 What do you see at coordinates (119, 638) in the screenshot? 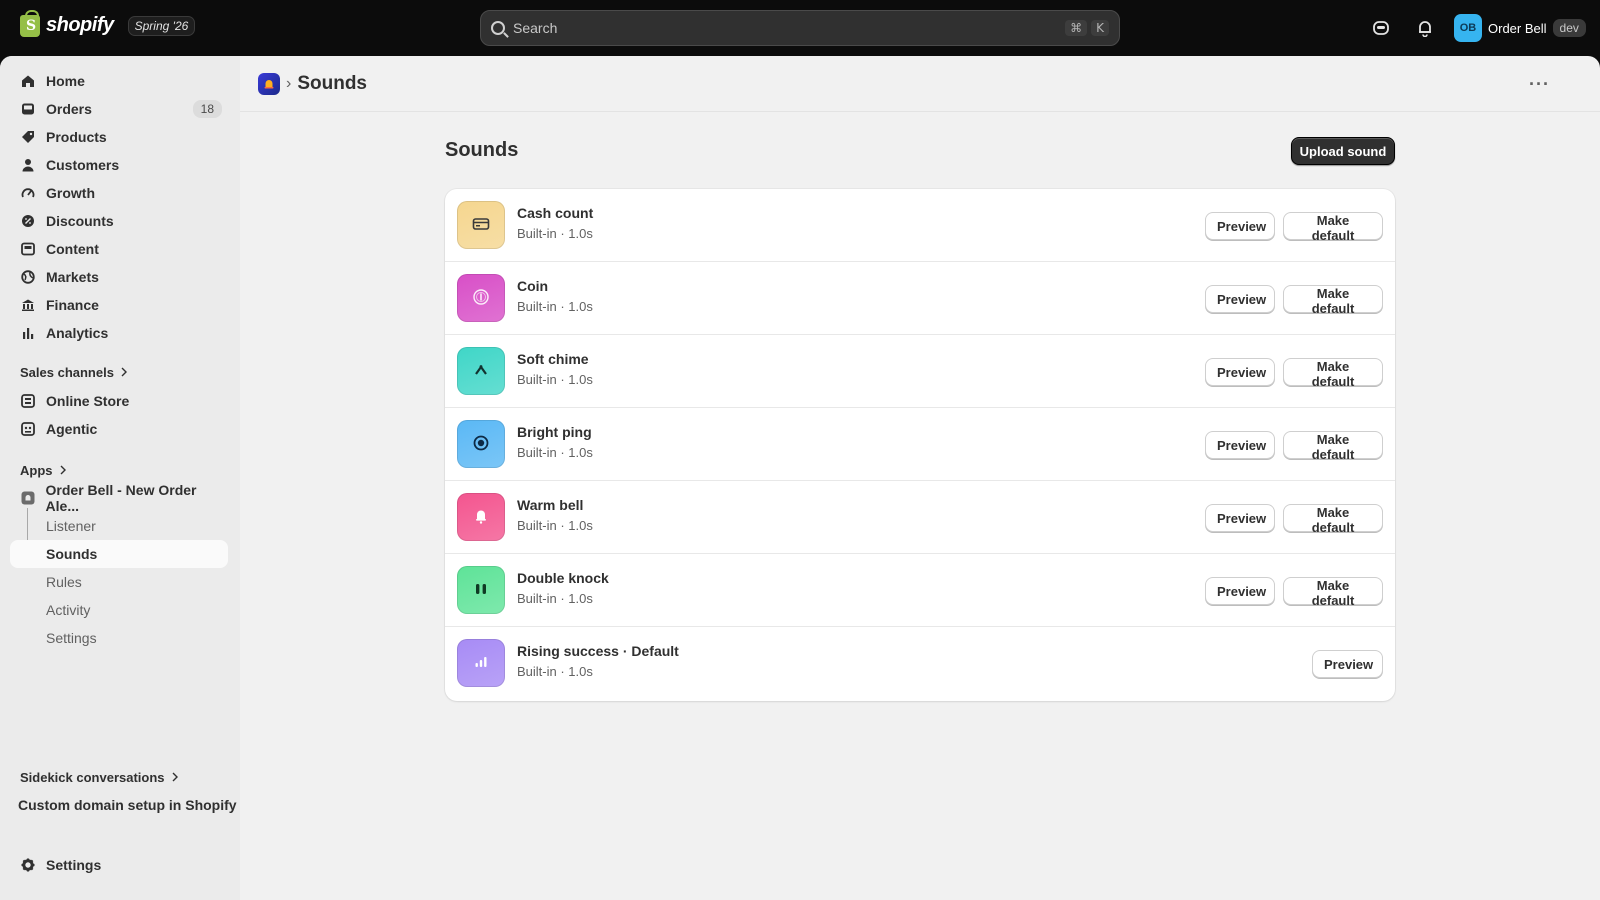
I see `sidebar-subitem-settings: Settings` at bounding box center [119, 638].